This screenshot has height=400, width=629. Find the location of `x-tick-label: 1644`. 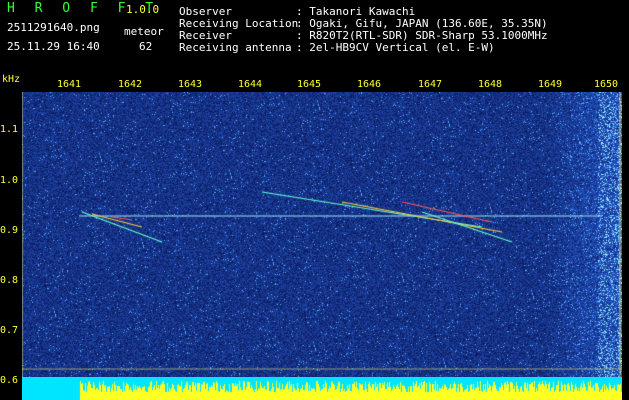

x-tick-label: 1644 is located at coordinates (250, 84).